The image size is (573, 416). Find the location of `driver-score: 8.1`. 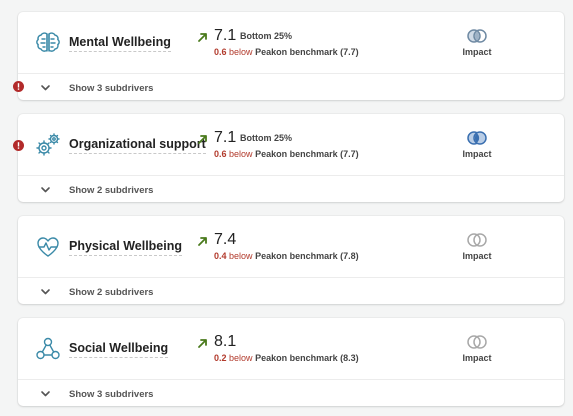

driver-score: 8.1 is located at coordinates (225, 341).